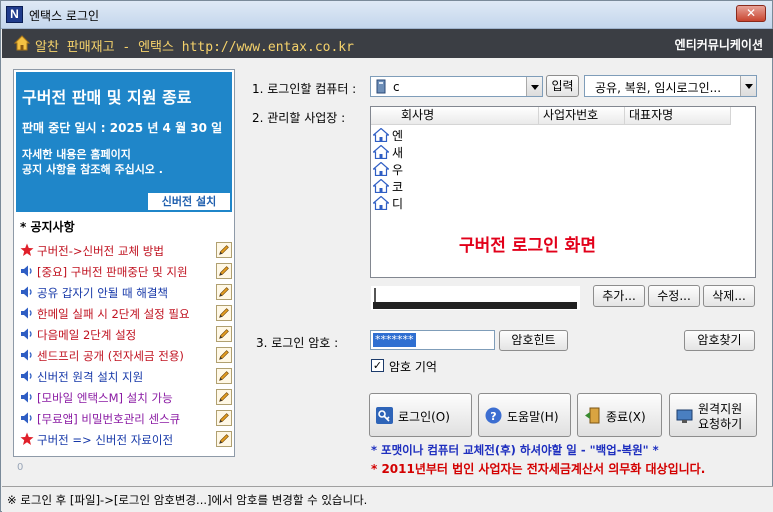 Image resolution: width=773 pixels, height=512 pixels. What do you see at coordinates (678, 116) in the screenshot?
I see `column-representative: 대표자명` at bounding box center [678, 116].